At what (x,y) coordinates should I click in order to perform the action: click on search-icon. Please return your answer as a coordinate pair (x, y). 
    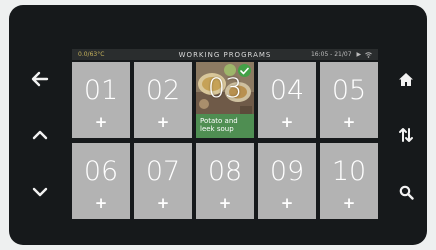
    Looking at the image, I should click on (406, 192).